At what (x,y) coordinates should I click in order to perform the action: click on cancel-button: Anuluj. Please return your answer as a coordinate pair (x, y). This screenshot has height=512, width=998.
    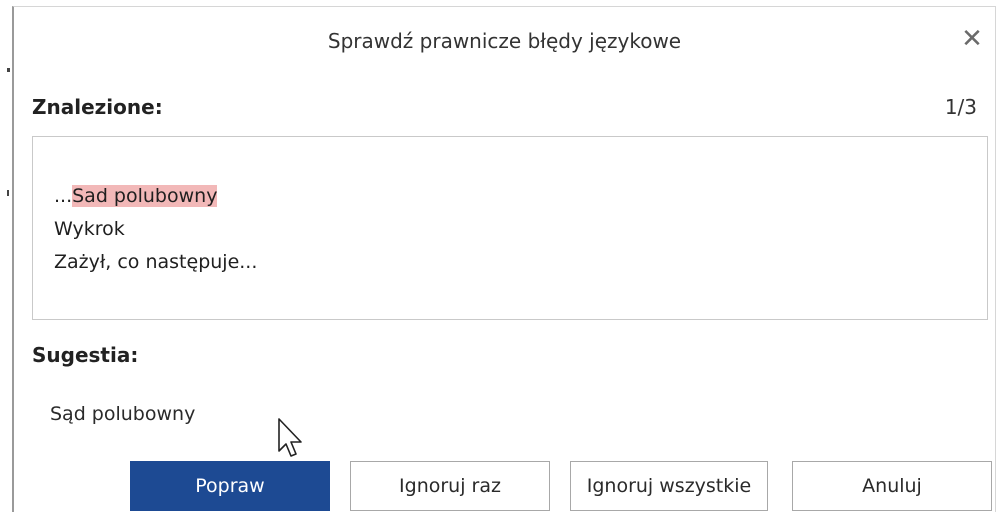
    Looking at the image, I should click on (892, 486).